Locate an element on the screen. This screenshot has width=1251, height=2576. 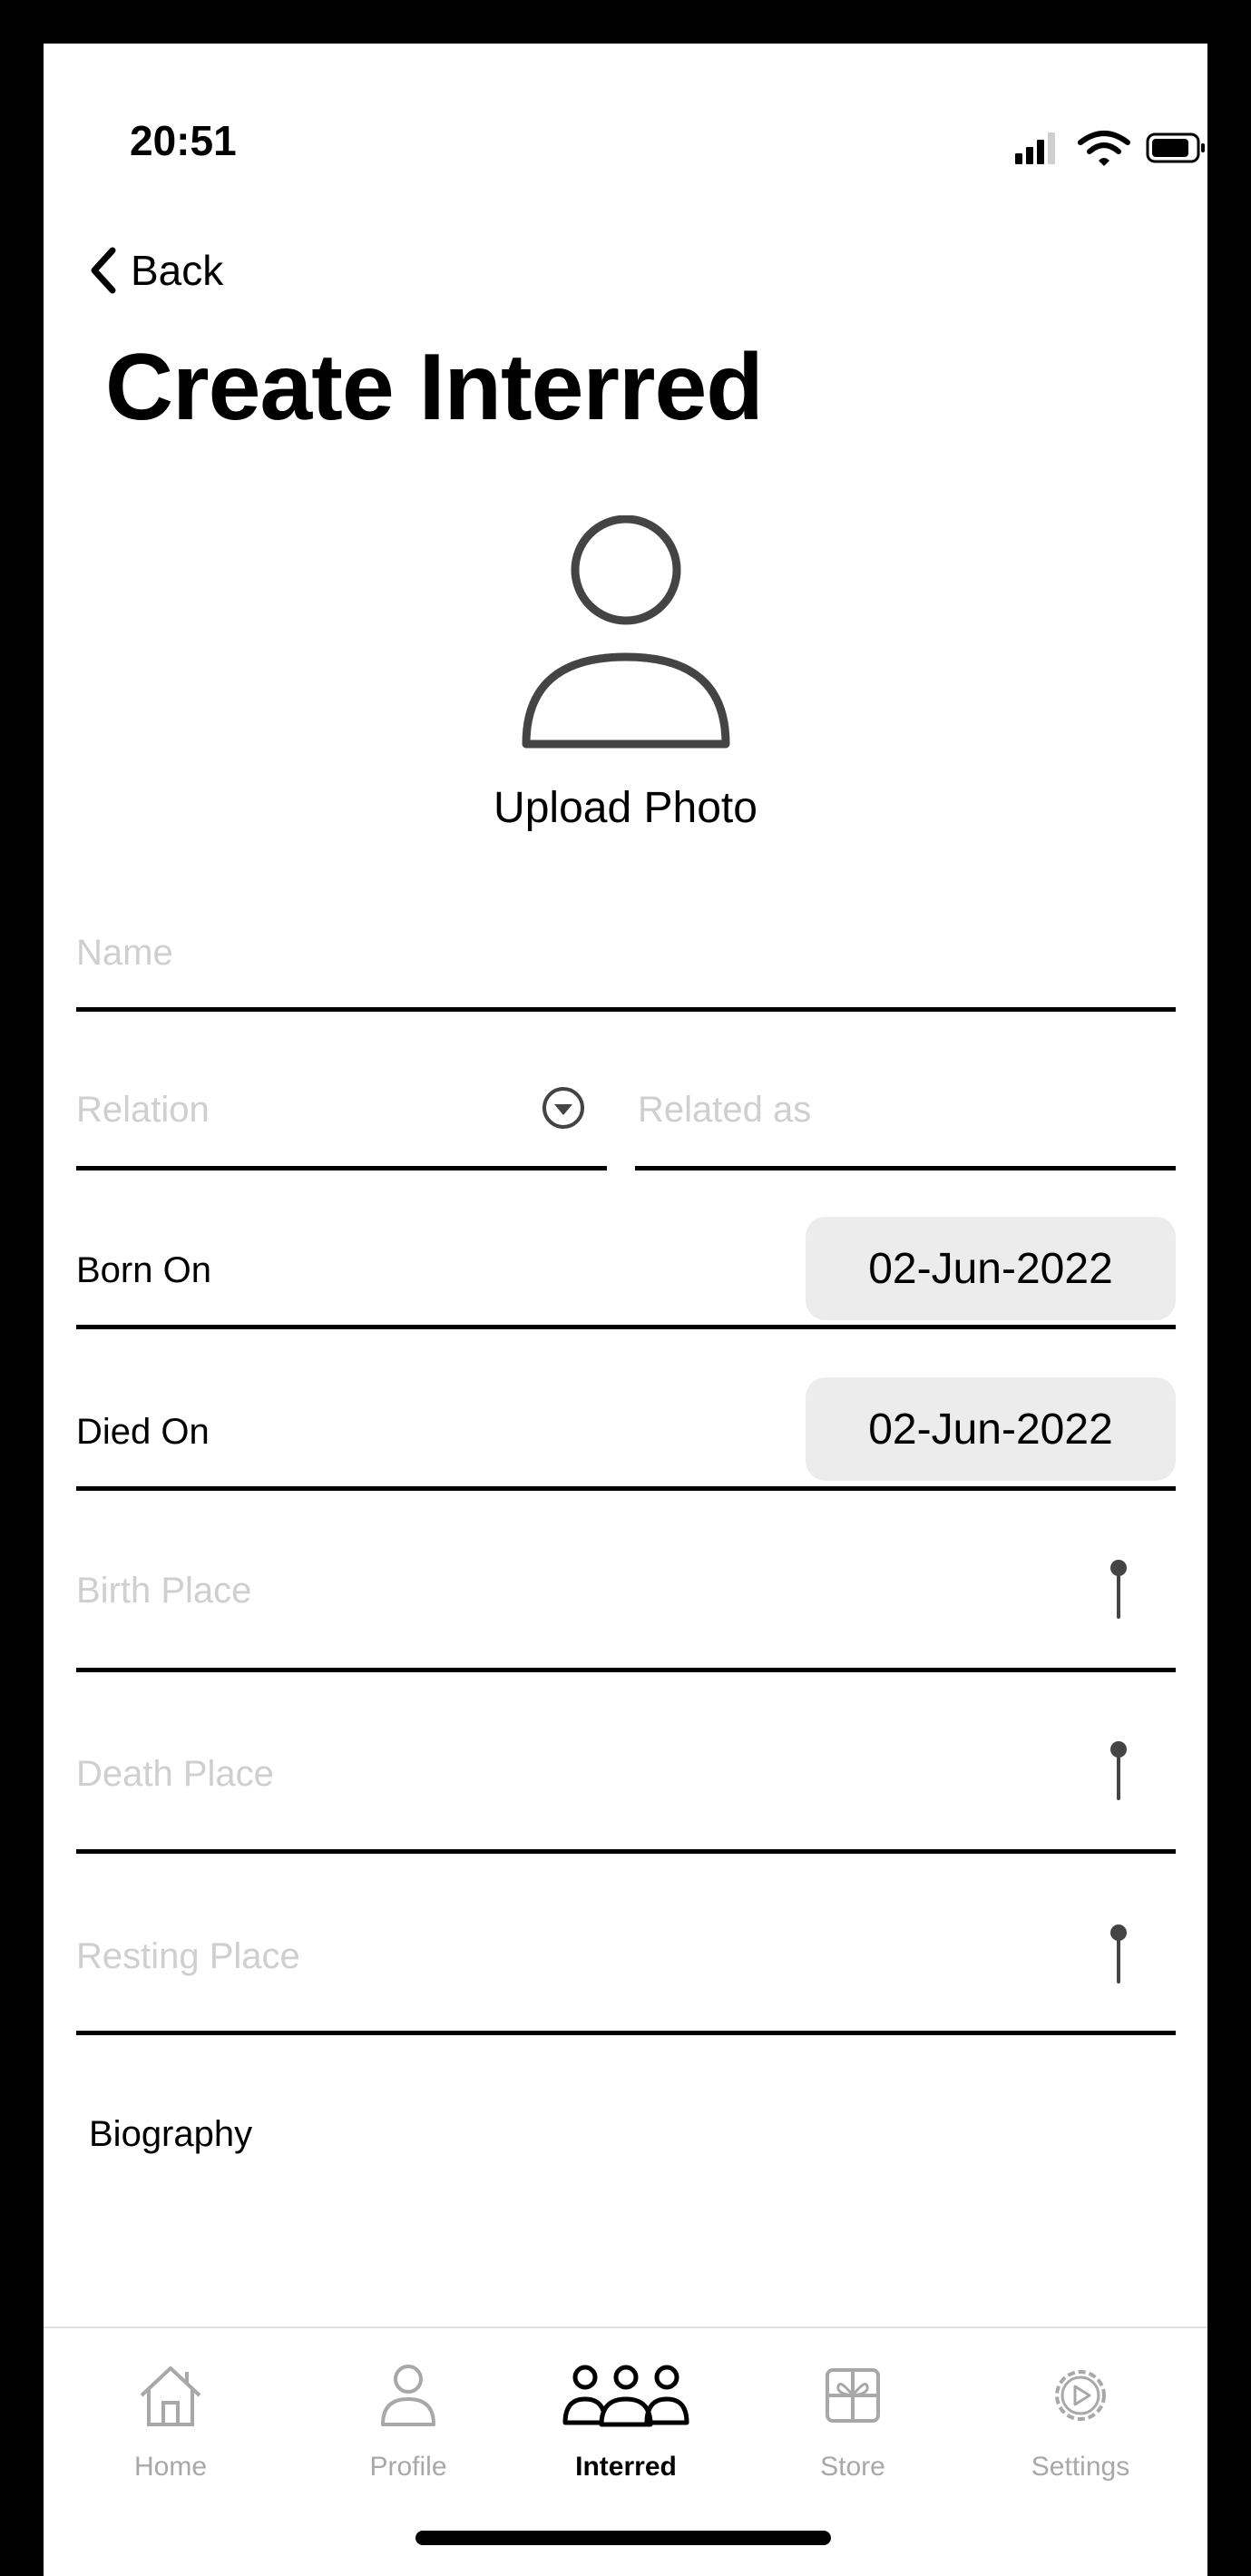
name-input: Name is located at coordinates (125, 953).